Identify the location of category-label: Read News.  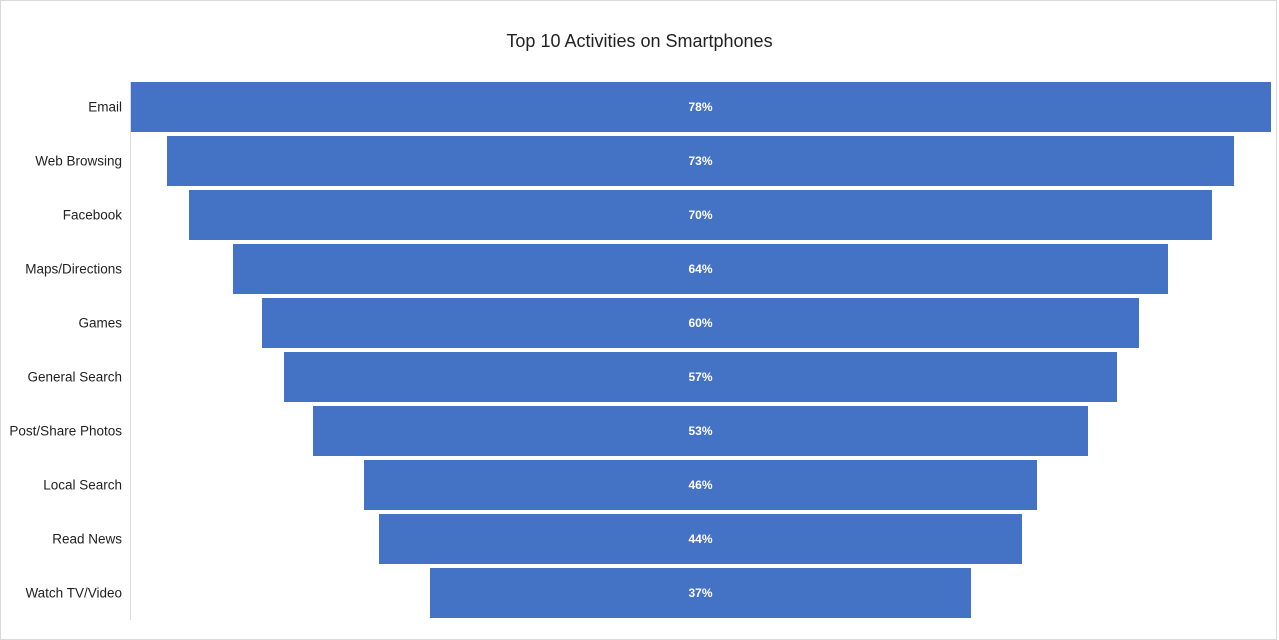
(87, 539).